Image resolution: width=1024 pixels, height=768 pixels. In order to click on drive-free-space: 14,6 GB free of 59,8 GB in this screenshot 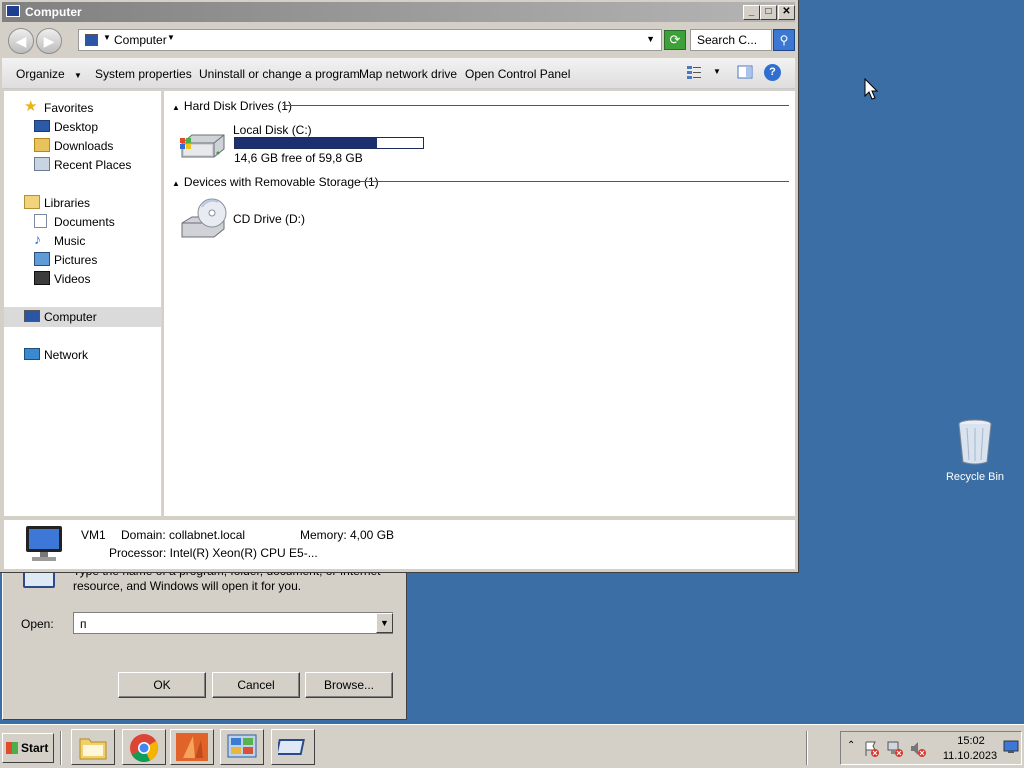, I will do `click(298, 158)`.